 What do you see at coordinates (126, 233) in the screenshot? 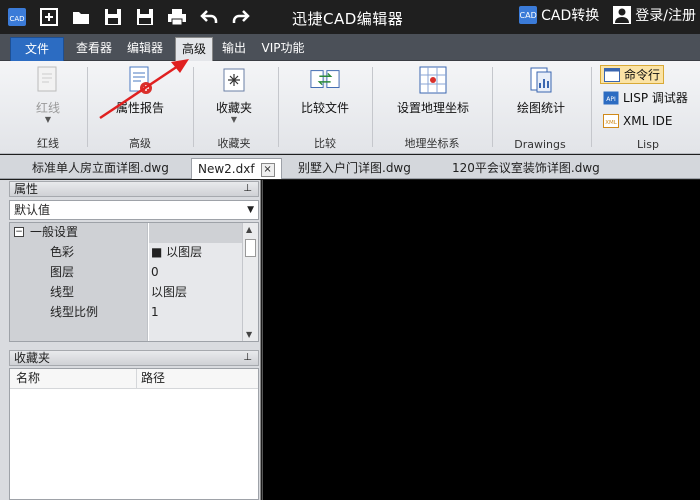
I see `property-category: − 一般设置` at bounding box center [126, 233].